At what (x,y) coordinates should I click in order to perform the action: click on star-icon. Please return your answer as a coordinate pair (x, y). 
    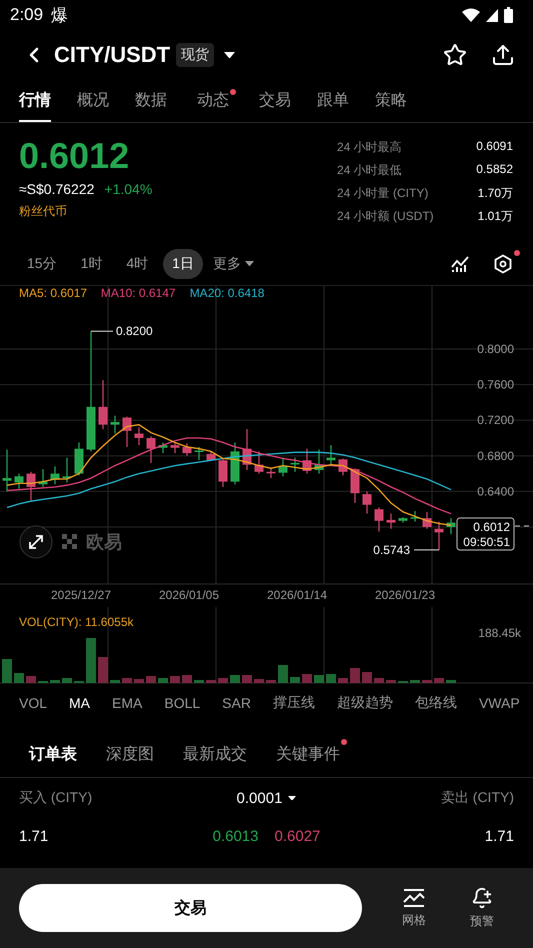
    Looking at the image, I should click on (455, 55).